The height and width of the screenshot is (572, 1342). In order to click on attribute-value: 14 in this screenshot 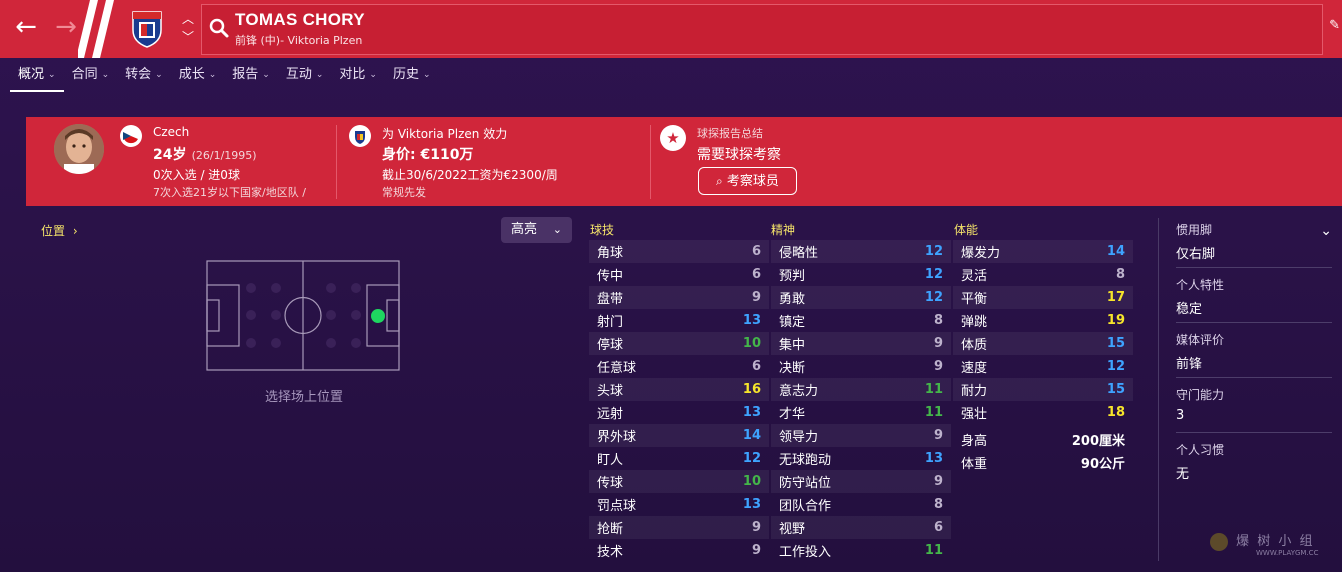, I will do `click(1115, 251)`.